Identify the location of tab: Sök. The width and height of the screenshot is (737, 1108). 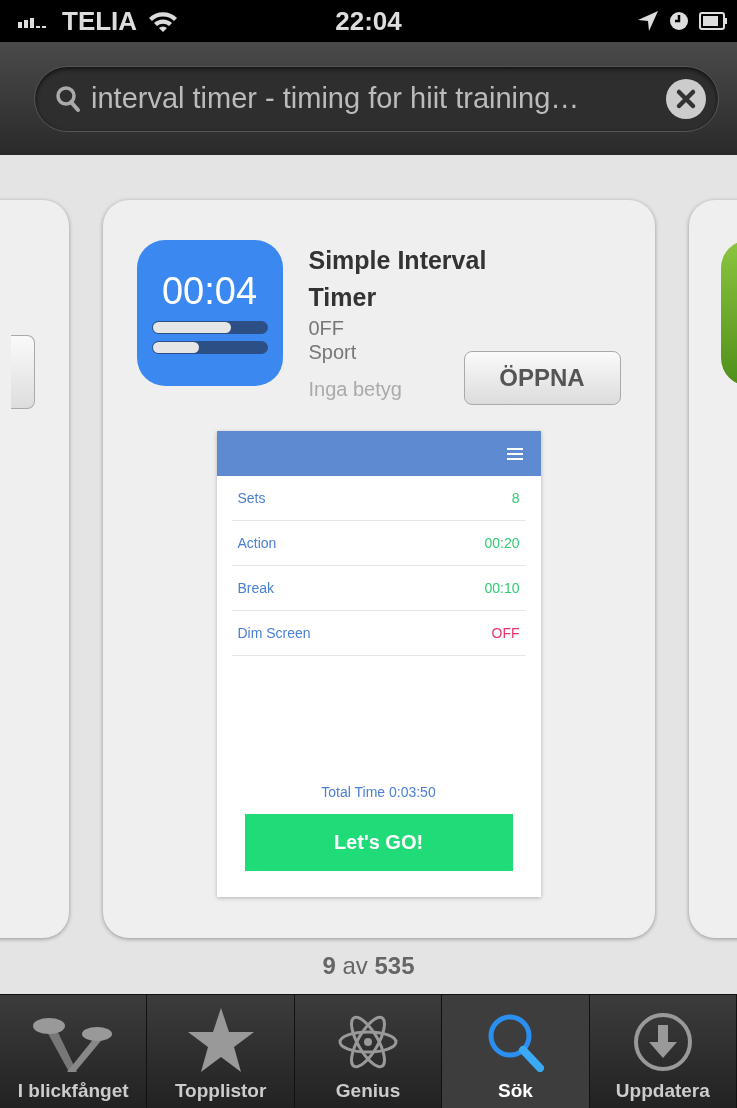
(516, 1051).